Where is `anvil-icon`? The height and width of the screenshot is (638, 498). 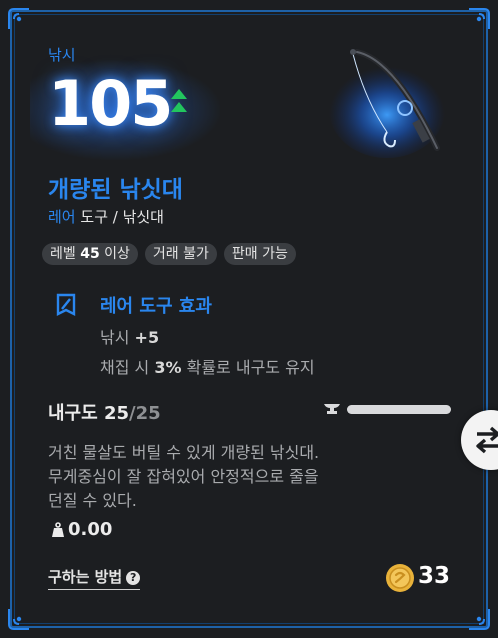 anvil-icon is located at coordinates (332, 409).